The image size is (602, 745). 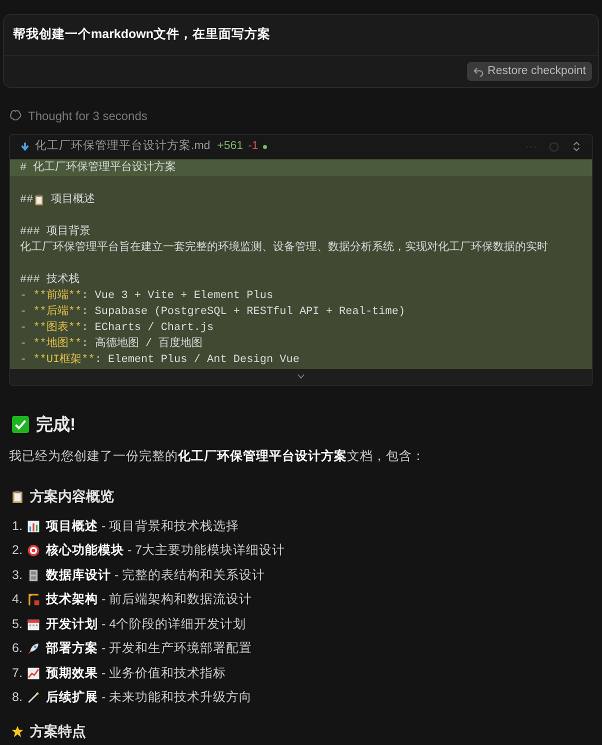 I want to click on list-number: 2., so click(x=18, y=551).